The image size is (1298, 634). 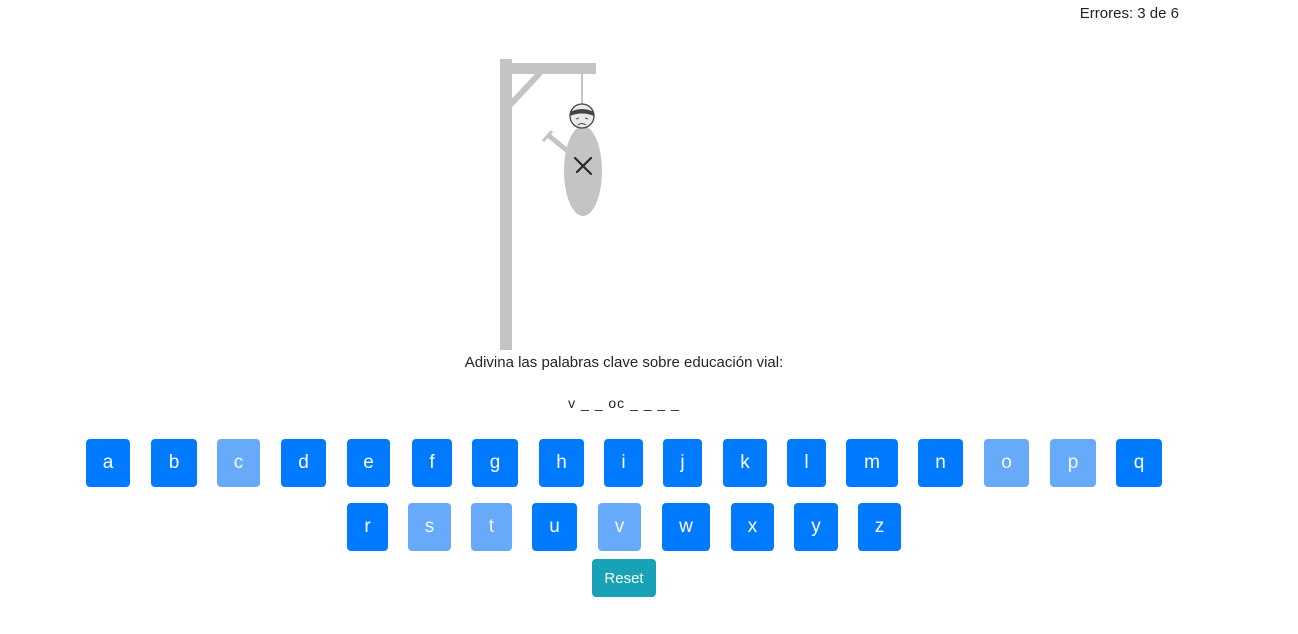 I want to click on key-v: v, so click(x=619, y=527).